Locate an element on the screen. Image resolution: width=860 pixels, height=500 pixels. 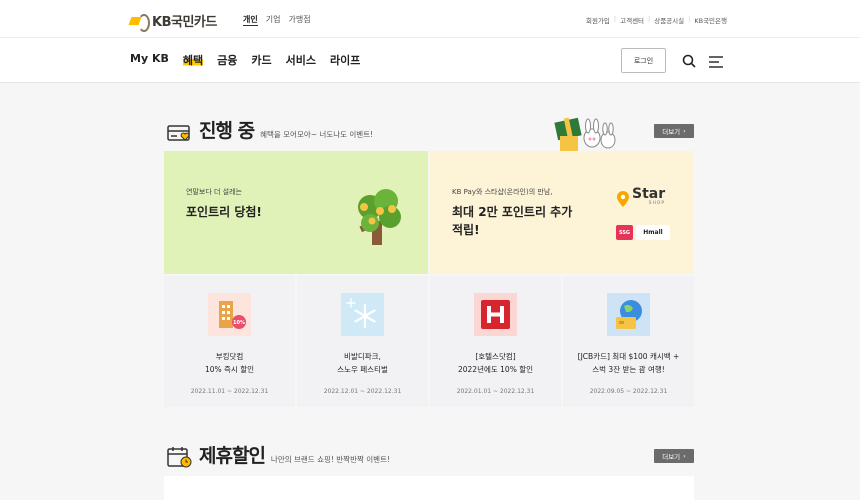
logo-text: KB국민카드 is located at coordinates (184, 22).